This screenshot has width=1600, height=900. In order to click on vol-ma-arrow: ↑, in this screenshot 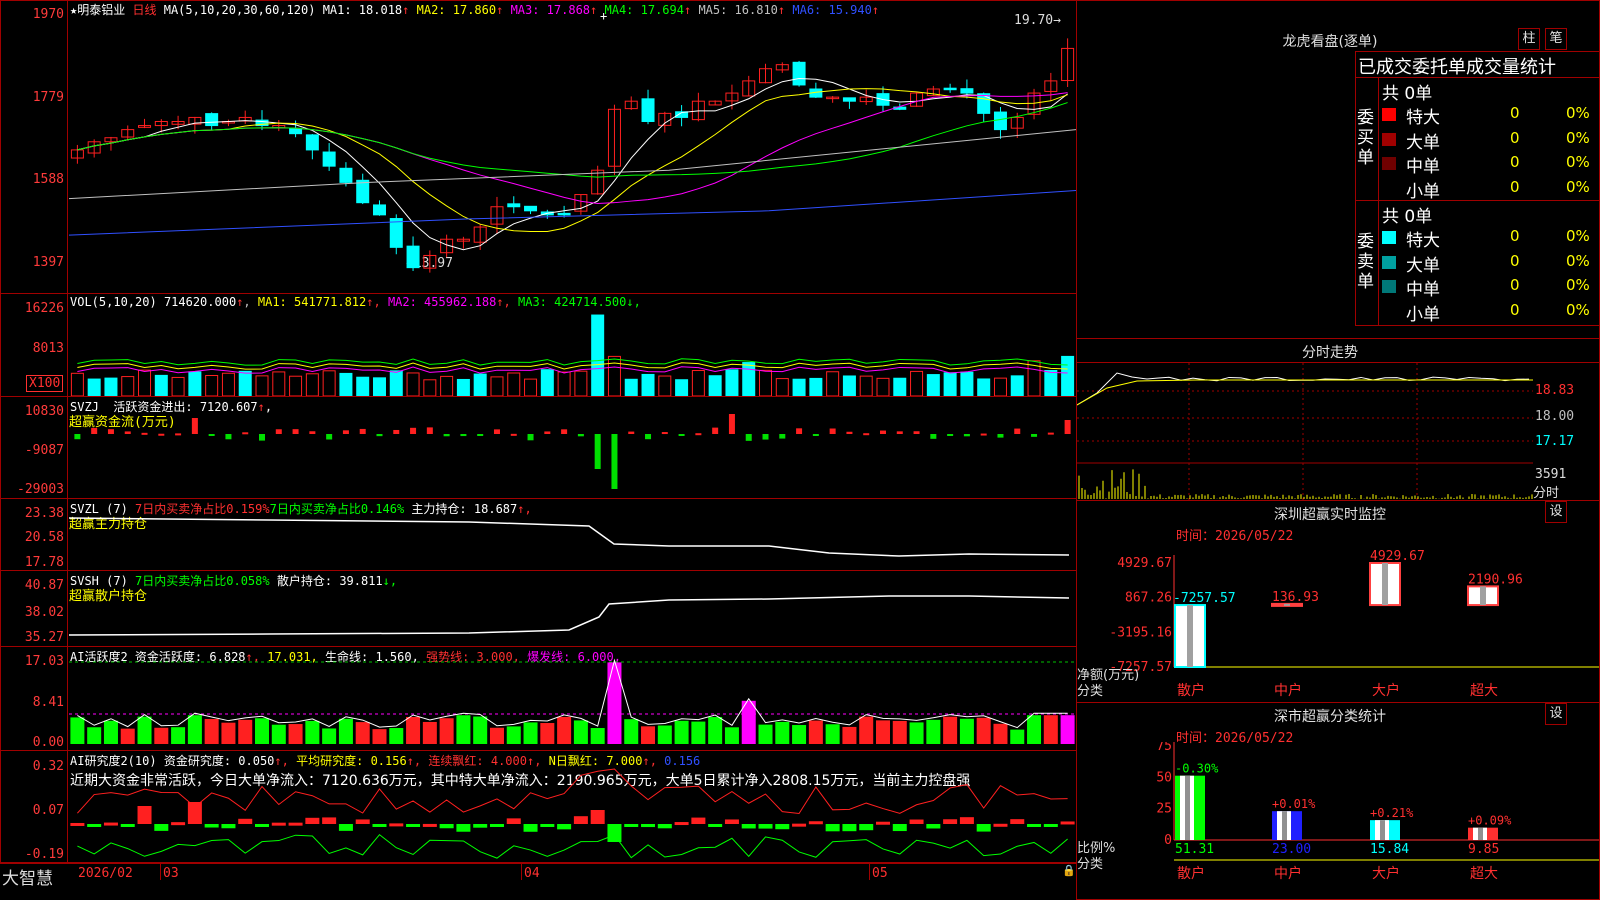, I will do `click(507, 302)`.